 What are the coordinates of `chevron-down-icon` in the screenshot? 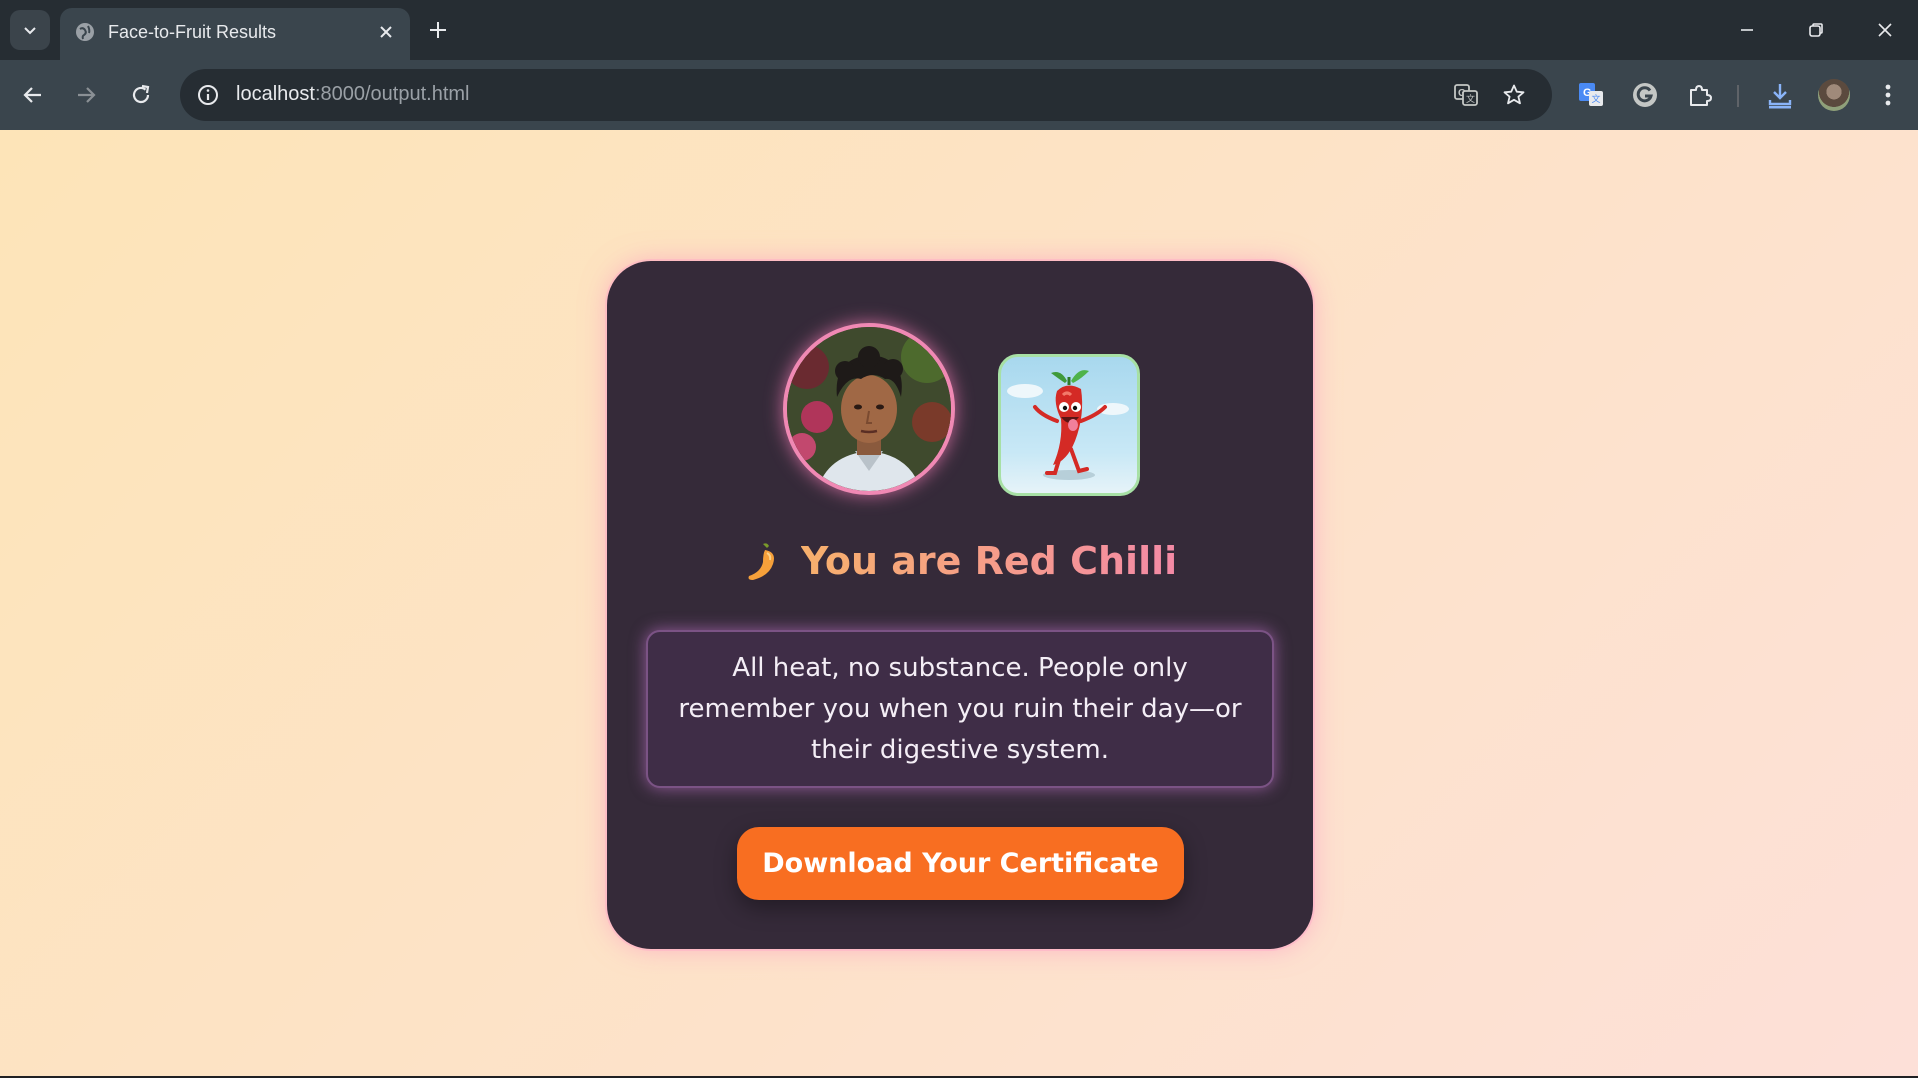 It's located at (30, 31).